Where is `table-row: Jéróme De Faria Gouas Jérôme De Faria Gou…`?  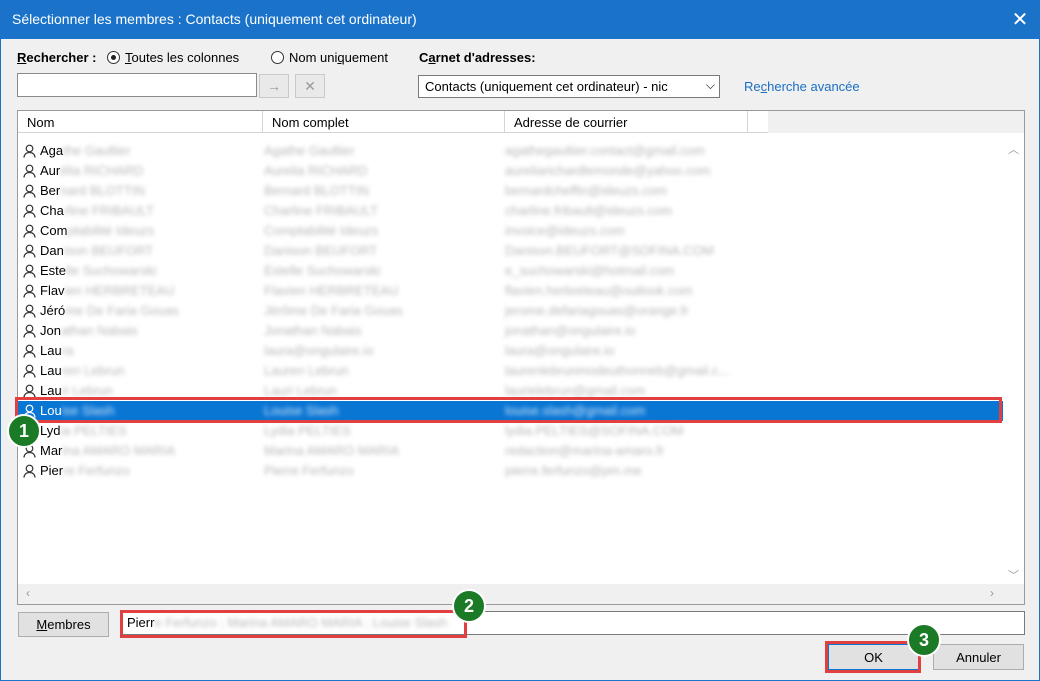
table-row: Jéróme De Faria Gouas Jérôme De Faria Gou… is located at coordinates (510, 311).